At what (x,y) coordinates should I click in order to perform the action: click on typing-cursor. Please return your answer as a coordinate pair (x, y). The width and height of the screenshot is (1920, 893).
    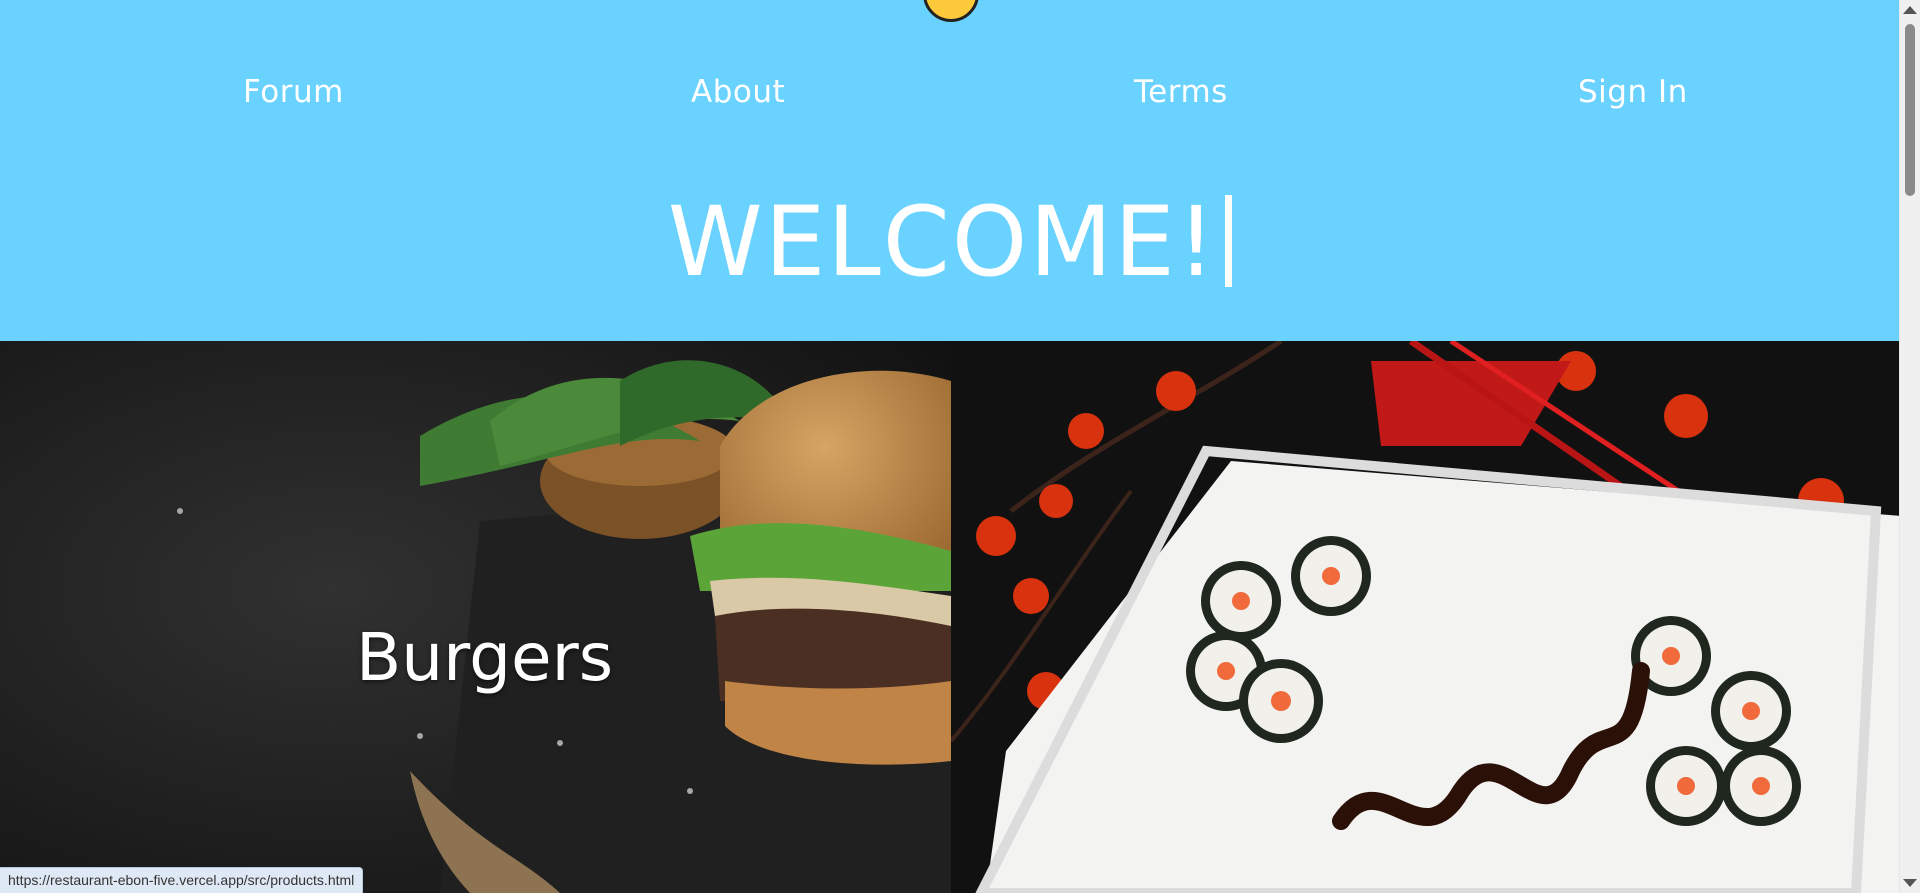
    Looking at the image, I should click on (1229, 241).